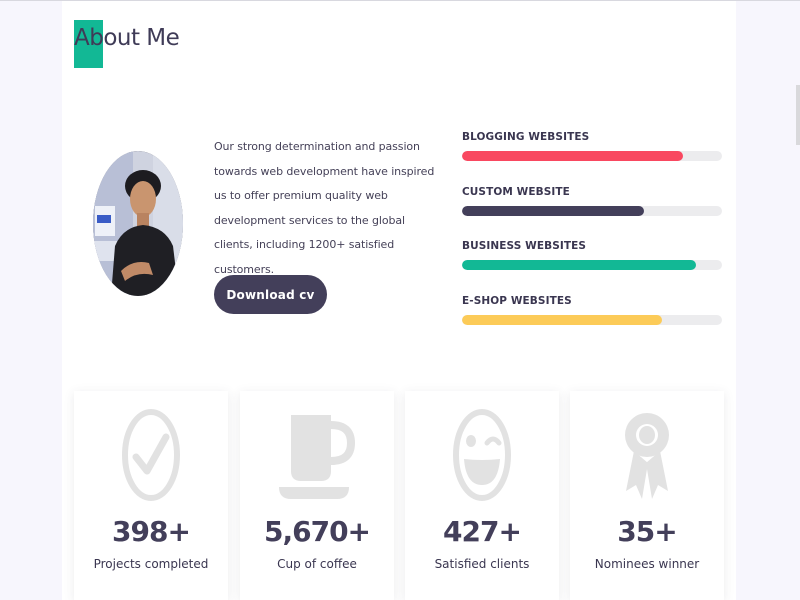  Describe the element at coordinates (526, 137) in the screenshot. I see `skill-label: BLOGGING WEBSITES` at that location.